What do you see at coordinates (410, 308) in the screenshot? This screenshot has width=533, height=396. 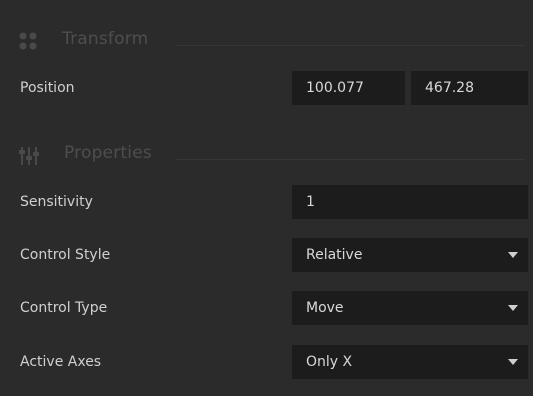 I see `control-type-dropdown: Move` at bounding box center [410, 308].